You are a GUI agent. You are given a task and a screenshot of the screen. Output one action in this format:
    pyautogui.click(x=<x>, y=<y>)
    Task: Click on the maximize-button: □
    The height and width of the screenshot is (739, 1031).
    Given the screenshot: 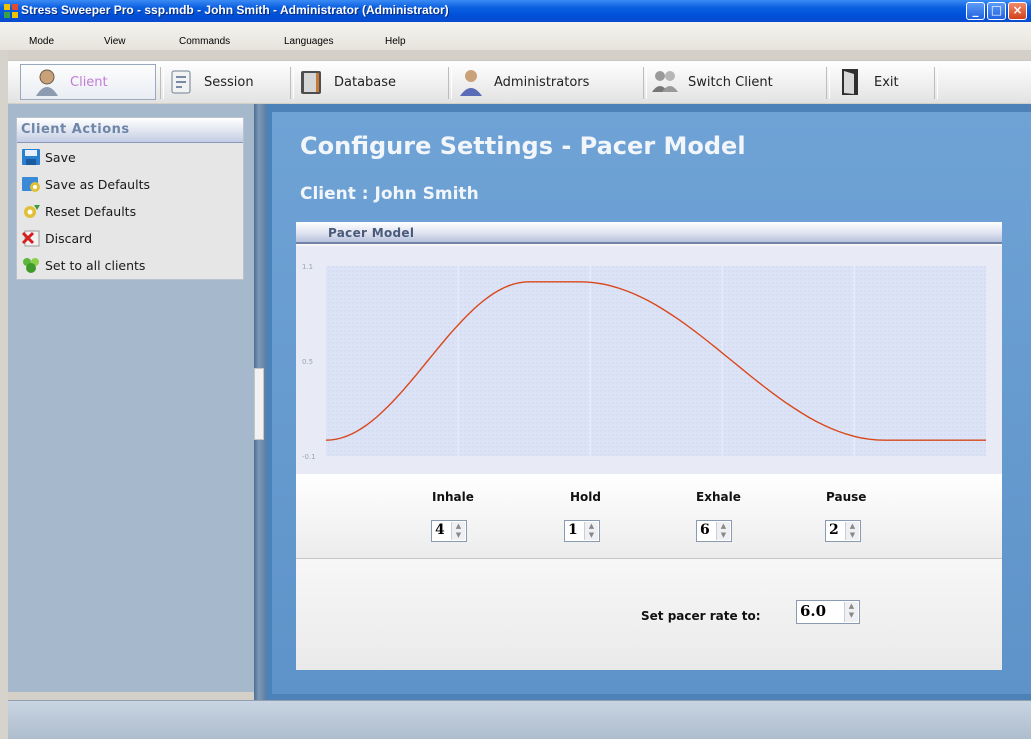 What is the action you would take?
    pyautogui.click(x=996, y=11)
    